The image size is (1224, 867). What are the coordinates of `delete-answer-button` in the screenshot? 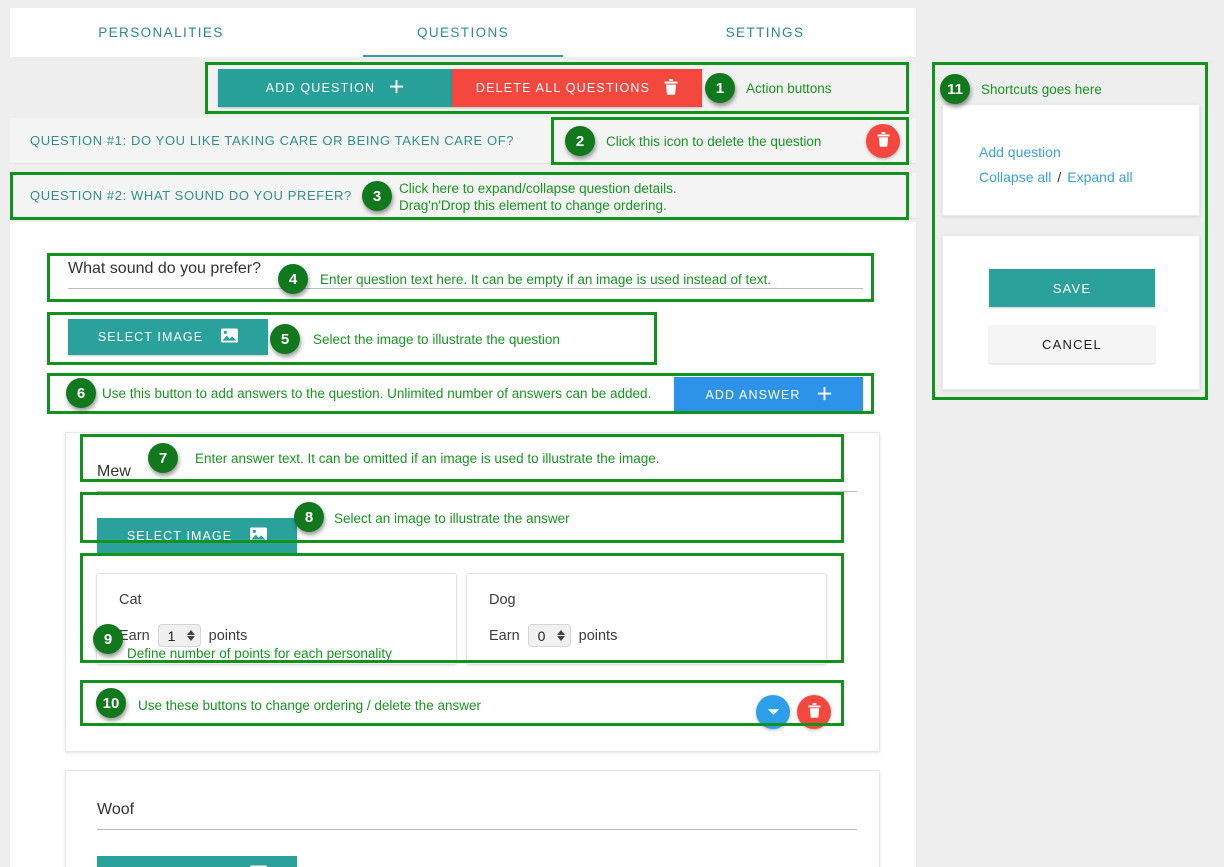 It's located at (814, 712).